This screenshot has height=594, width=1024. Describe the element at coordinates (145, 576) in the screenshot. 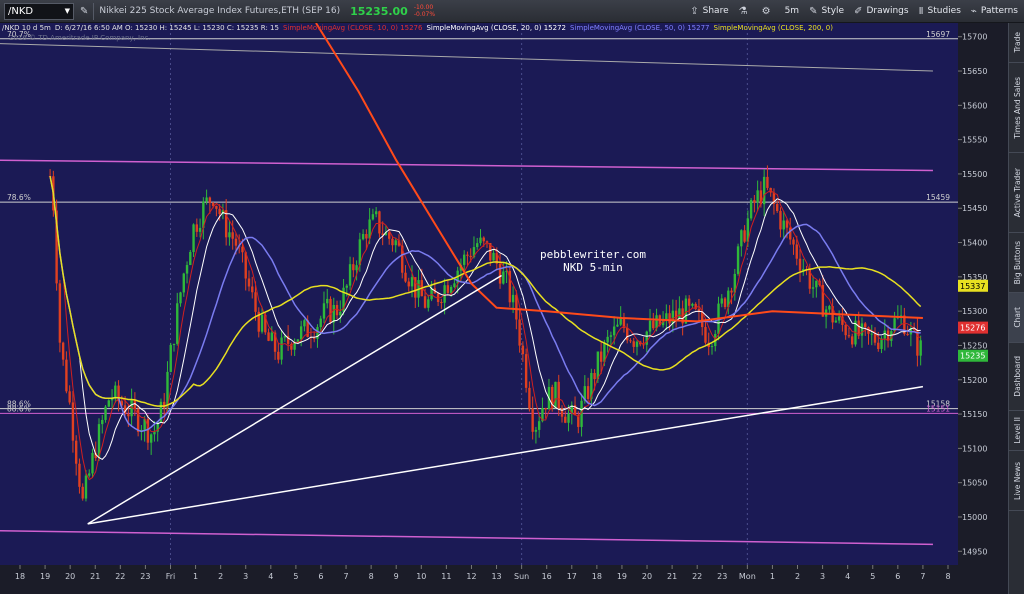

I see `x-tick-label: 23` at that location.